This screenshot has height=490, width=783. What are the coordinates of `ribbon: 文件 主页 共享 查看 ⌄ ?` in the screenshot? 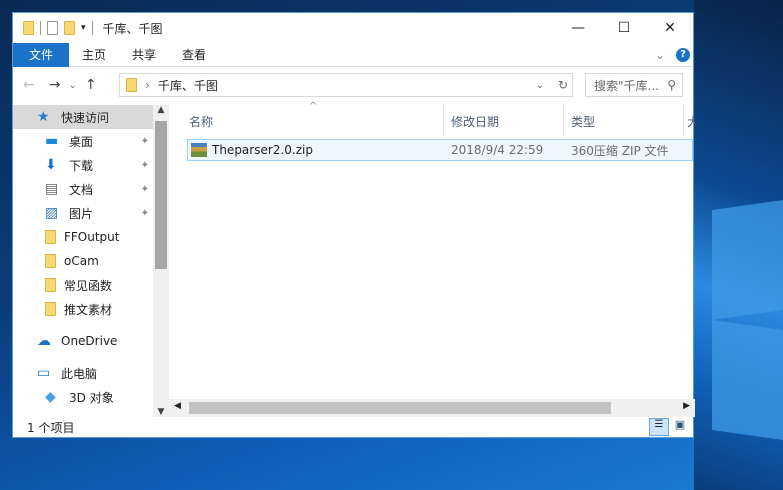 It's located at (353, 54).